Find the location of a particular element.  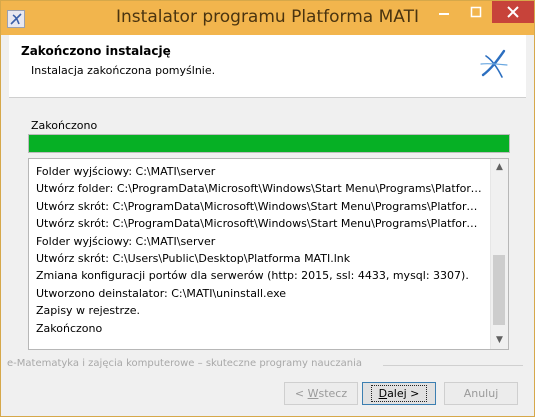

back-button-label: stecz is located at coordinates (333, 393).